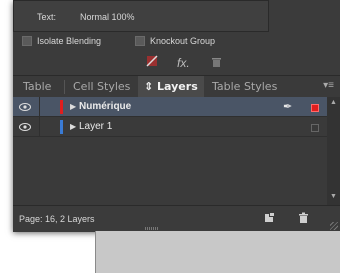 Image resolution: width=340 pixels, height=273 pixels. I want to click on panel-resize-handle, so click(152, 228).